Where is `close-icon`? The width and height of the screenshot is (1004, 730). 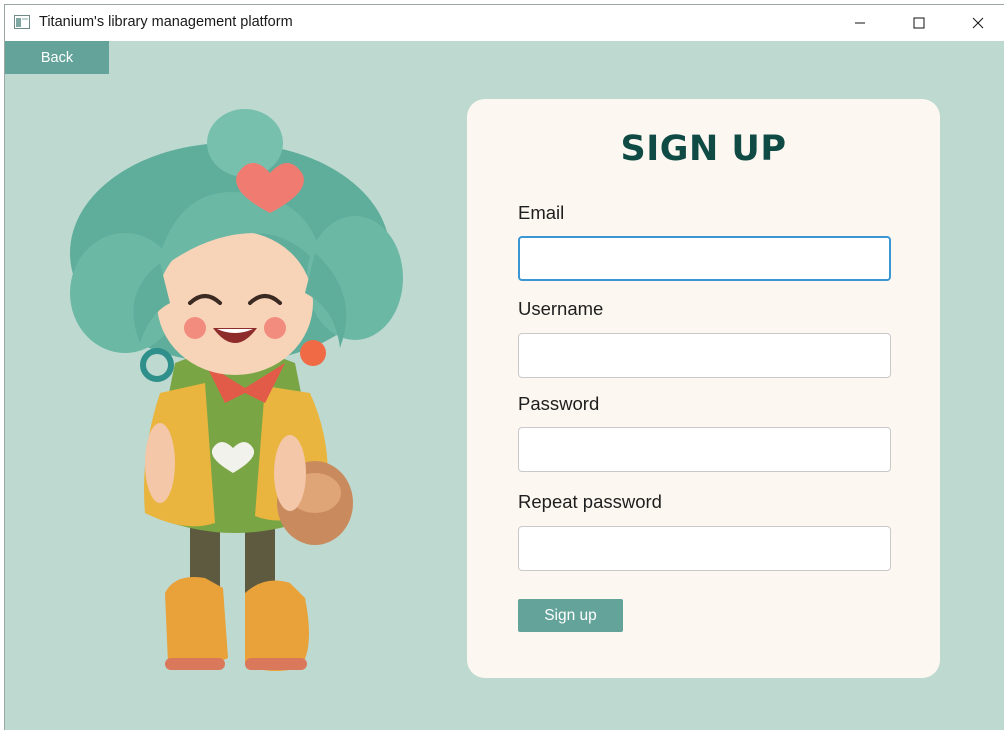 close-icon is located at coordinates (978, 23).